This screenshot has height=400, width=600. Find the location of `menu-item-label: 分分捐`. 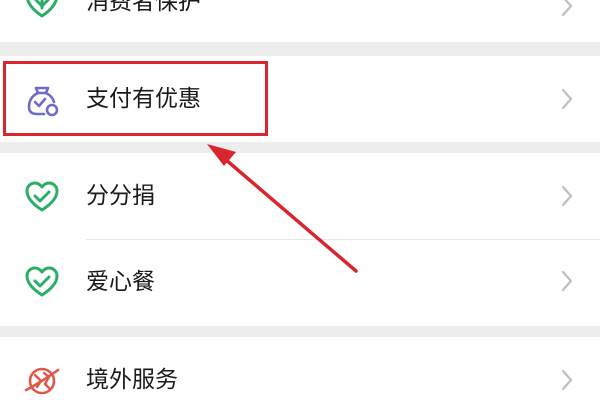

menu-item-label: 分分捐 is located at coordinates (120, 196).